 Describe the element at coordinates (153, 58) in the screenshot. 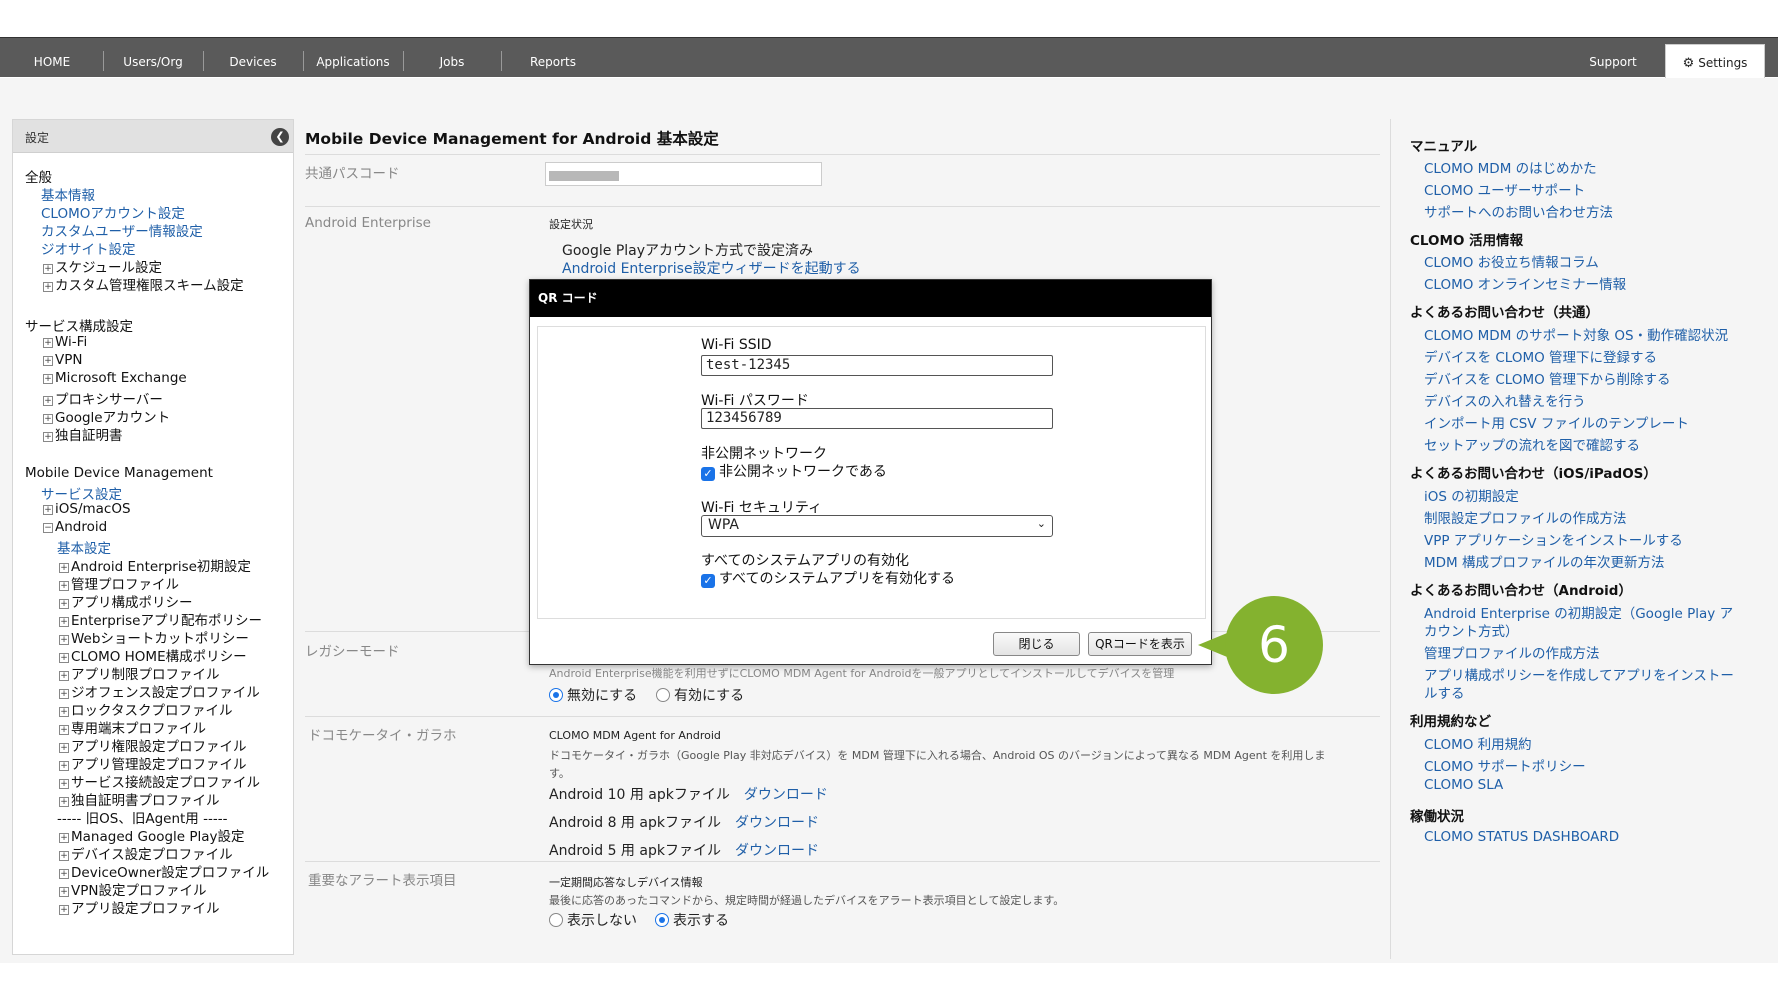

I see `nav-users-org: Users/Org` at that location.